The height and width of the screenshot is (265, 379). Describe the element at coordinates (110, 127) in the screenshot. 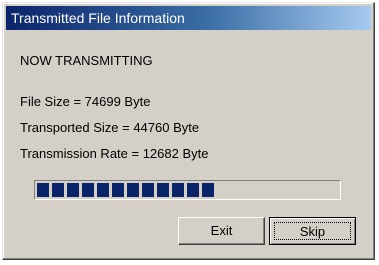

I see `transported-size-text: Transported Size = 44760 Byte` at that location.